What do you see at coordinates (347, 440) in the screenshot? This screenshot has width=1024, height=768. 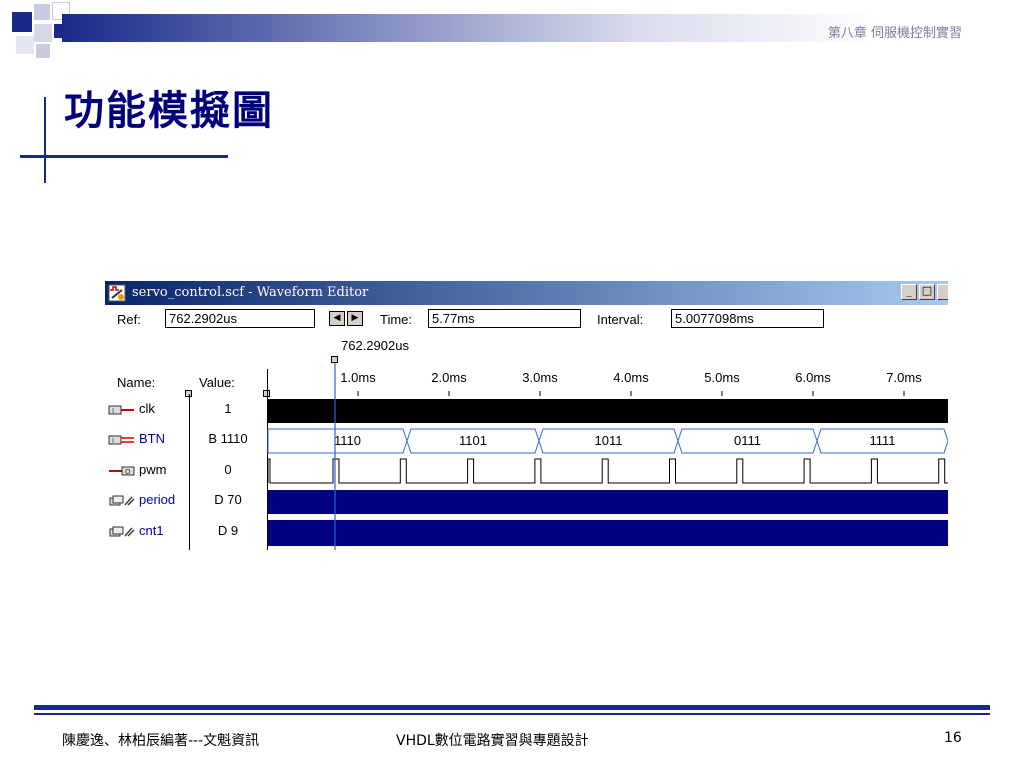 I see `btn-segment-value: 1110` at bounding box center [347, 440].